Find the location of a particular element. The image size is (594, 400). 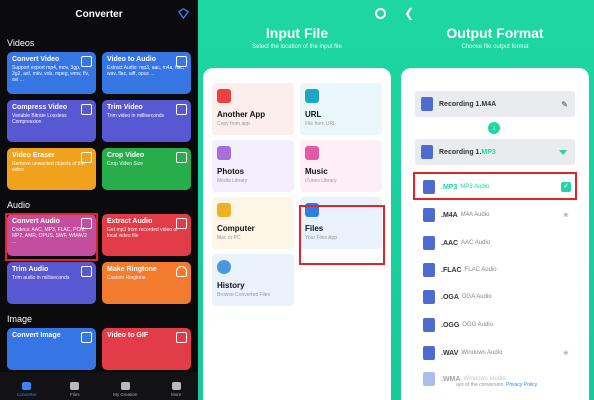

folder-icon is located at coordinates (75, 386).